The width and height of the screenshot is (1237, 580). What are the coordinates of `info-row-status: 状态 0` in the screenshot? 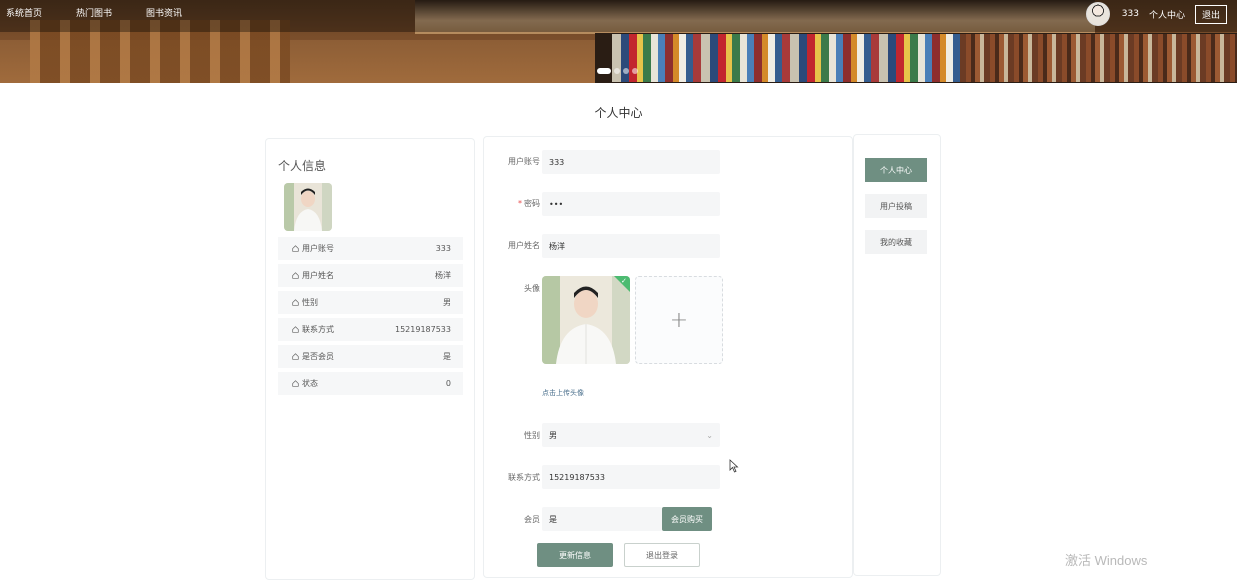 It's located at (370, 383).